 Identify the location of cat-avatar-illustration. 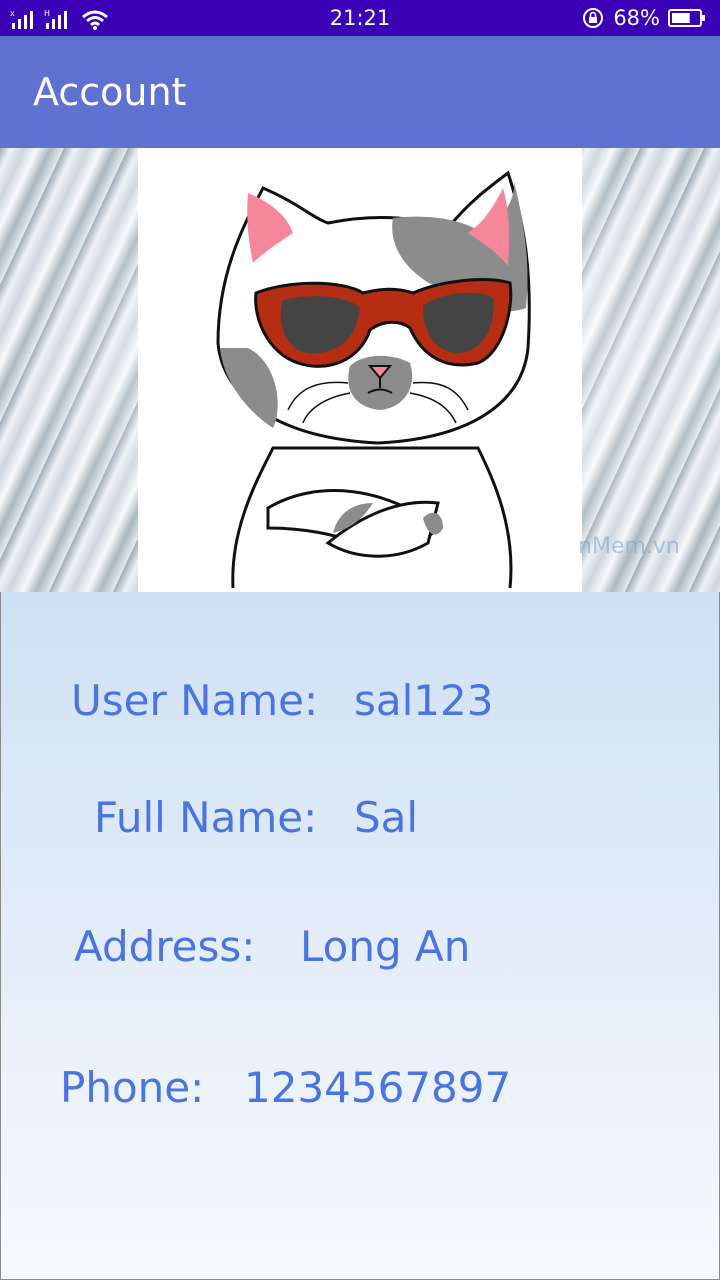
(373, 379).